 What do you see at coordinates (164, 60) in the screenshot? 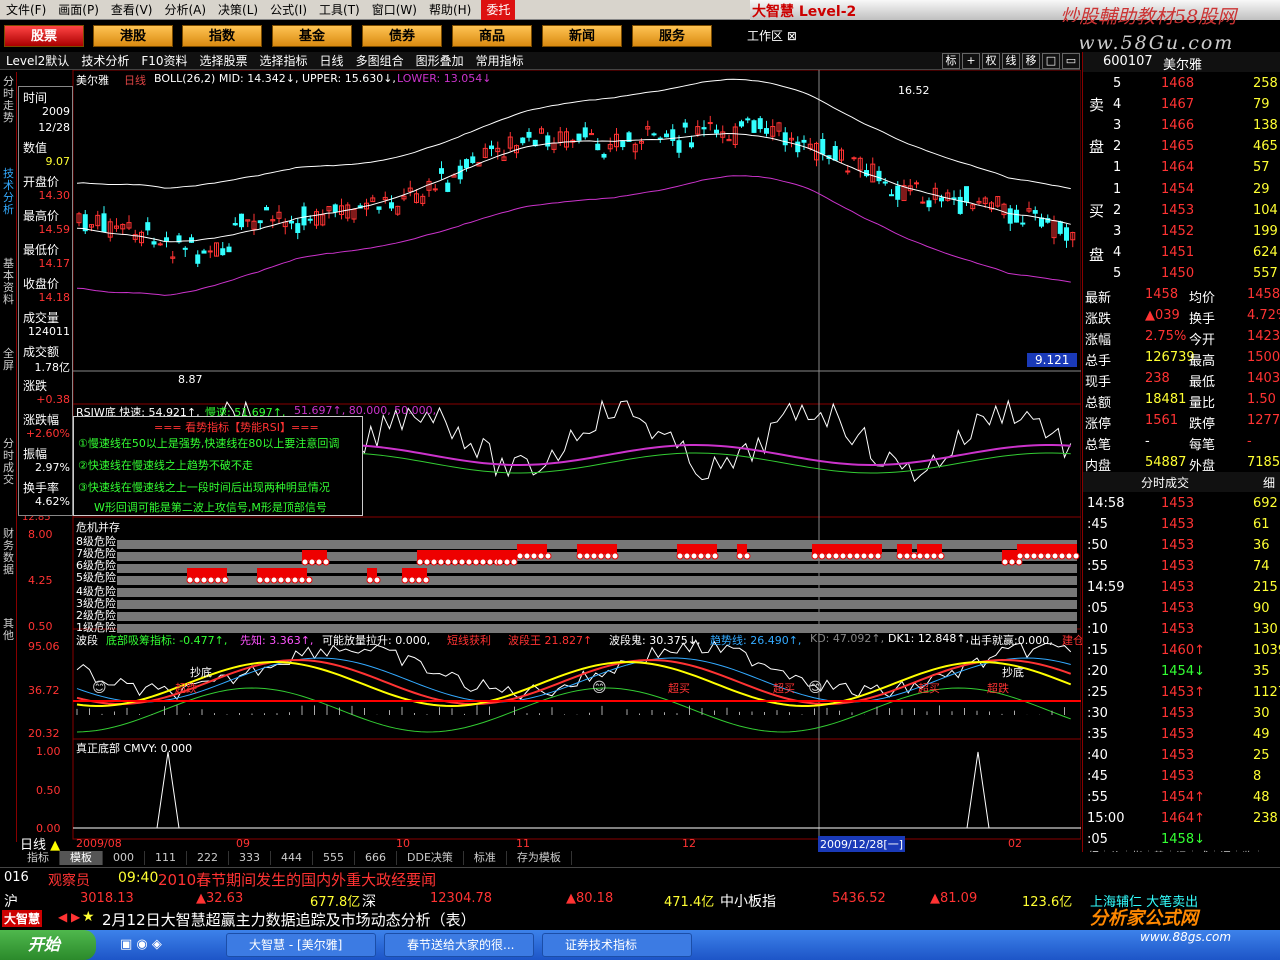
I see `toolbar-f10: F10资料` at bounding box center [164, 60].